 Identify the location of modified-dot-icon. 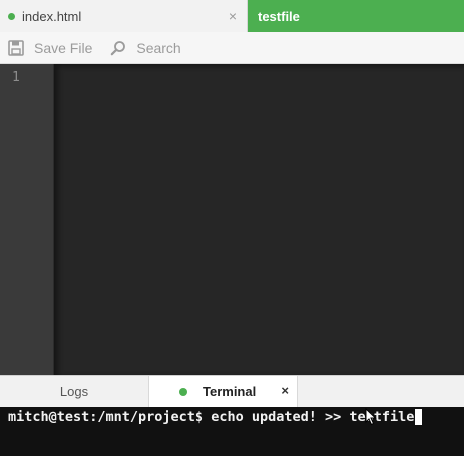
(11, 16).